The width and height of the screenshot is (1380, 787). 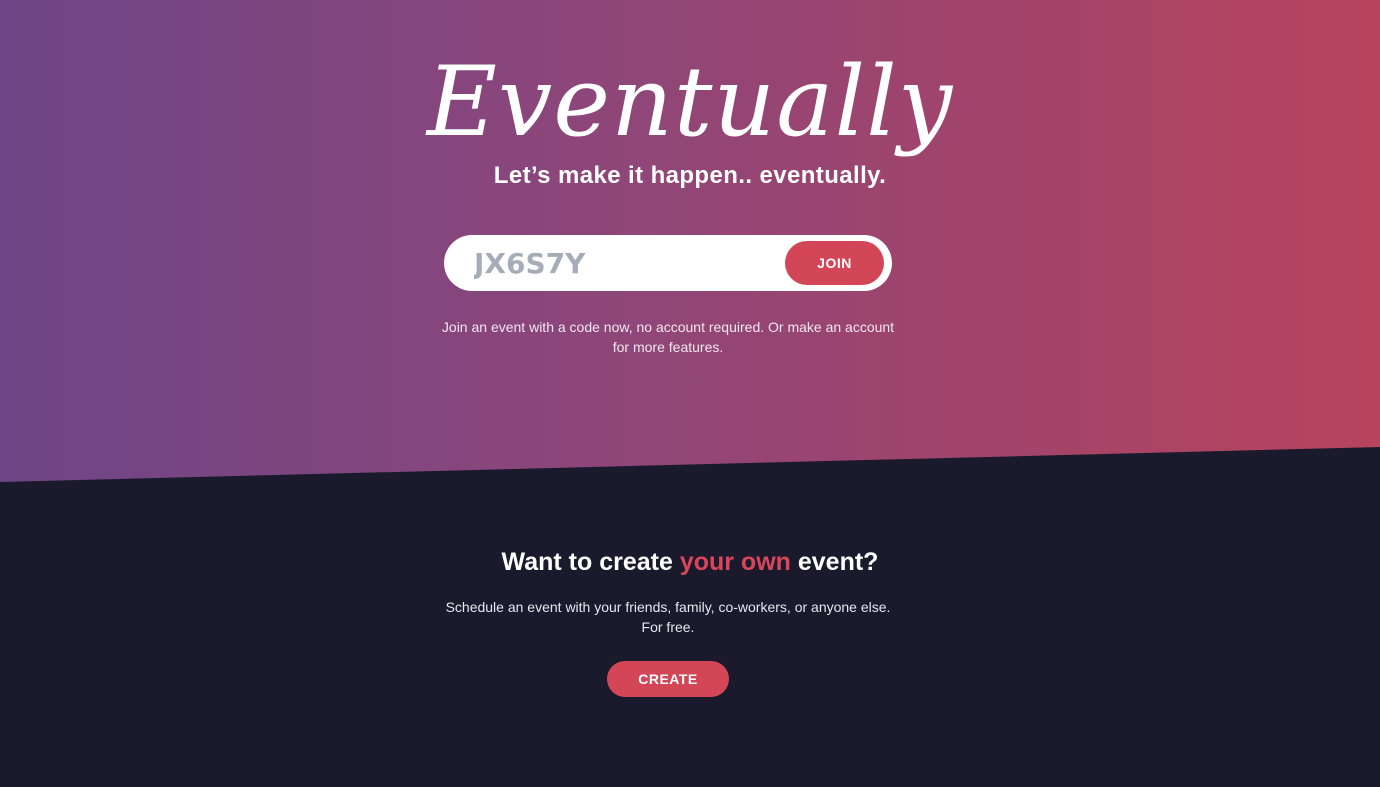 I want to click on create-section-title: Want to create your own event?, so click(x=690, y=562).